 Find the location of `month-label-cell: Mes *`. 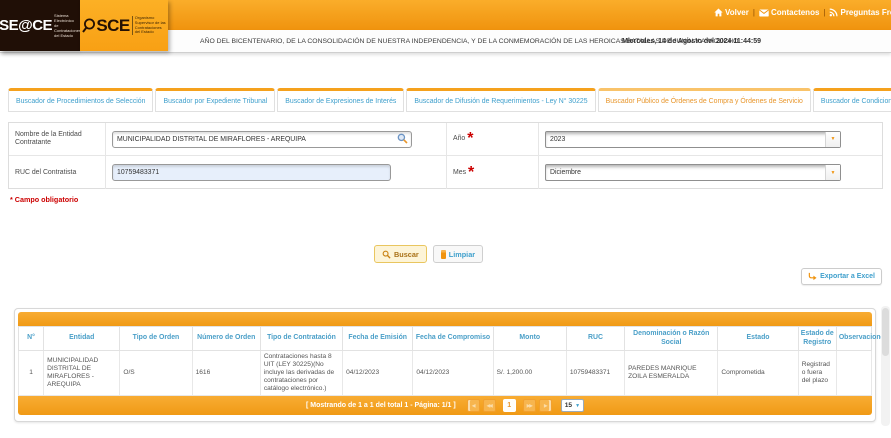

month-label-cell: Mes * is located at coordinates (493, 172).